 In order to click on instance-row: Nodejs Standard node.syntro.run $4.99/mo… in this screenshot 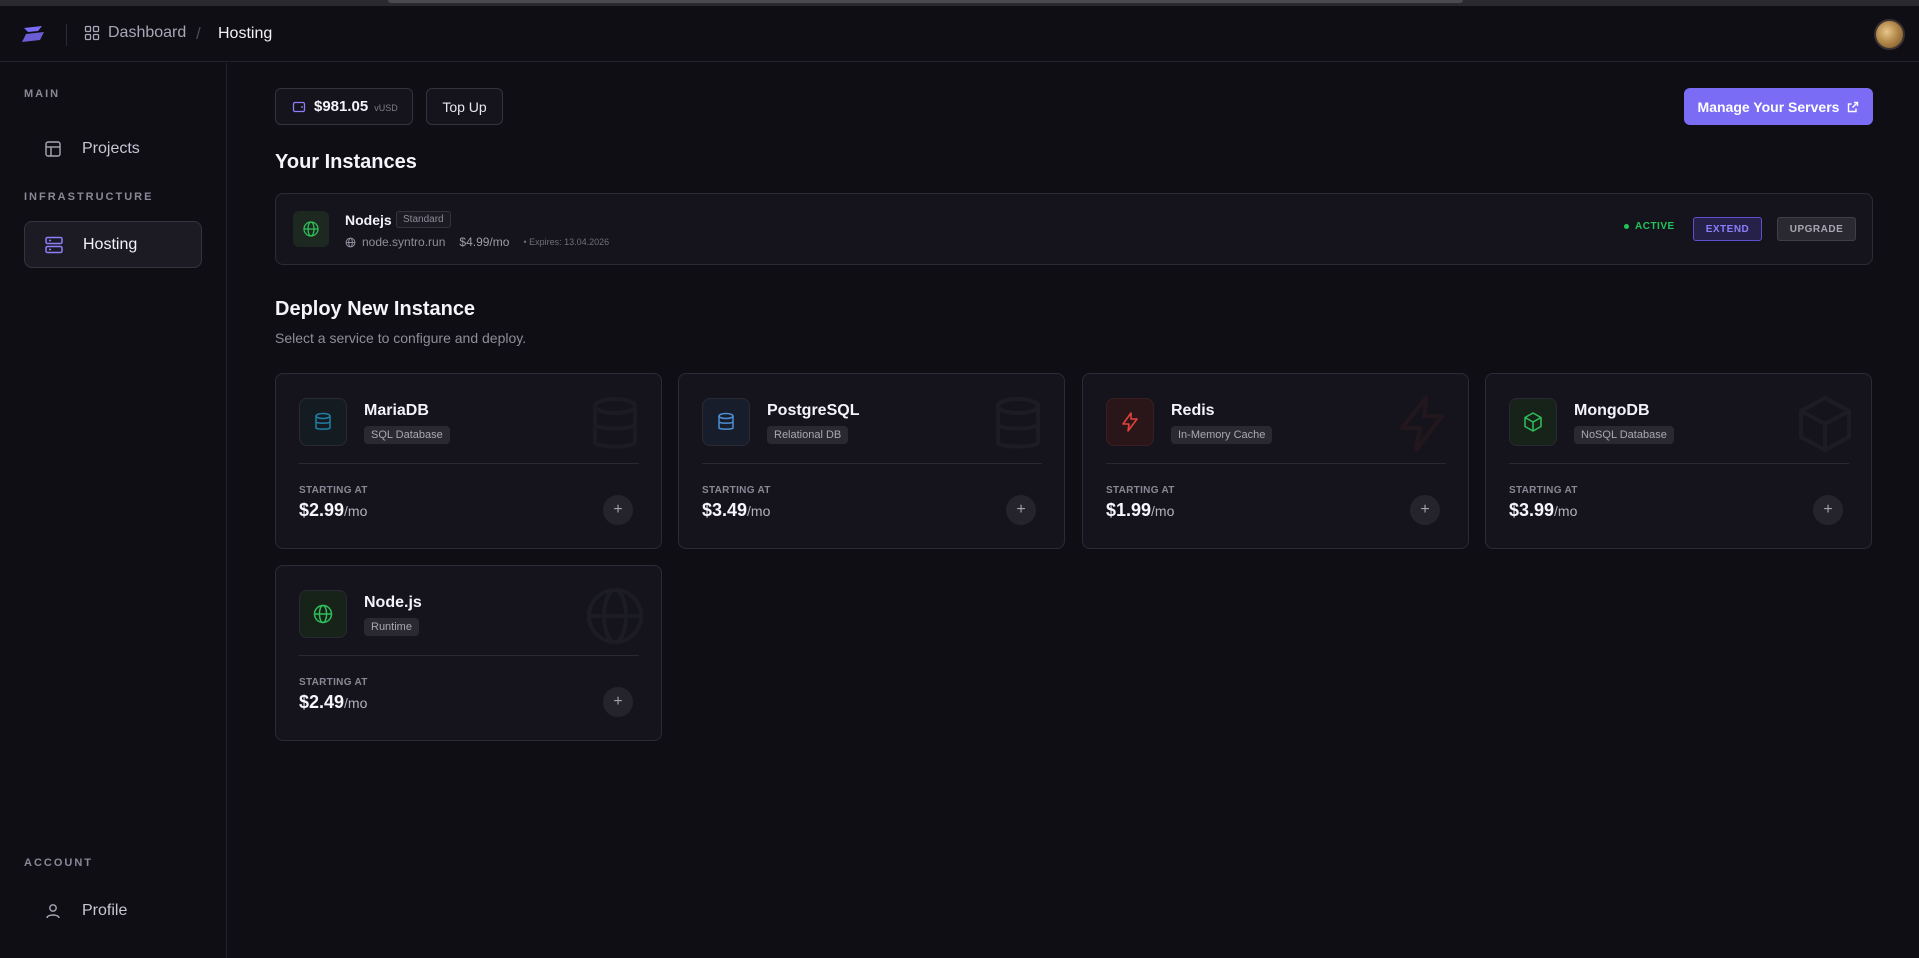, I will do `click(1074, 229)`.